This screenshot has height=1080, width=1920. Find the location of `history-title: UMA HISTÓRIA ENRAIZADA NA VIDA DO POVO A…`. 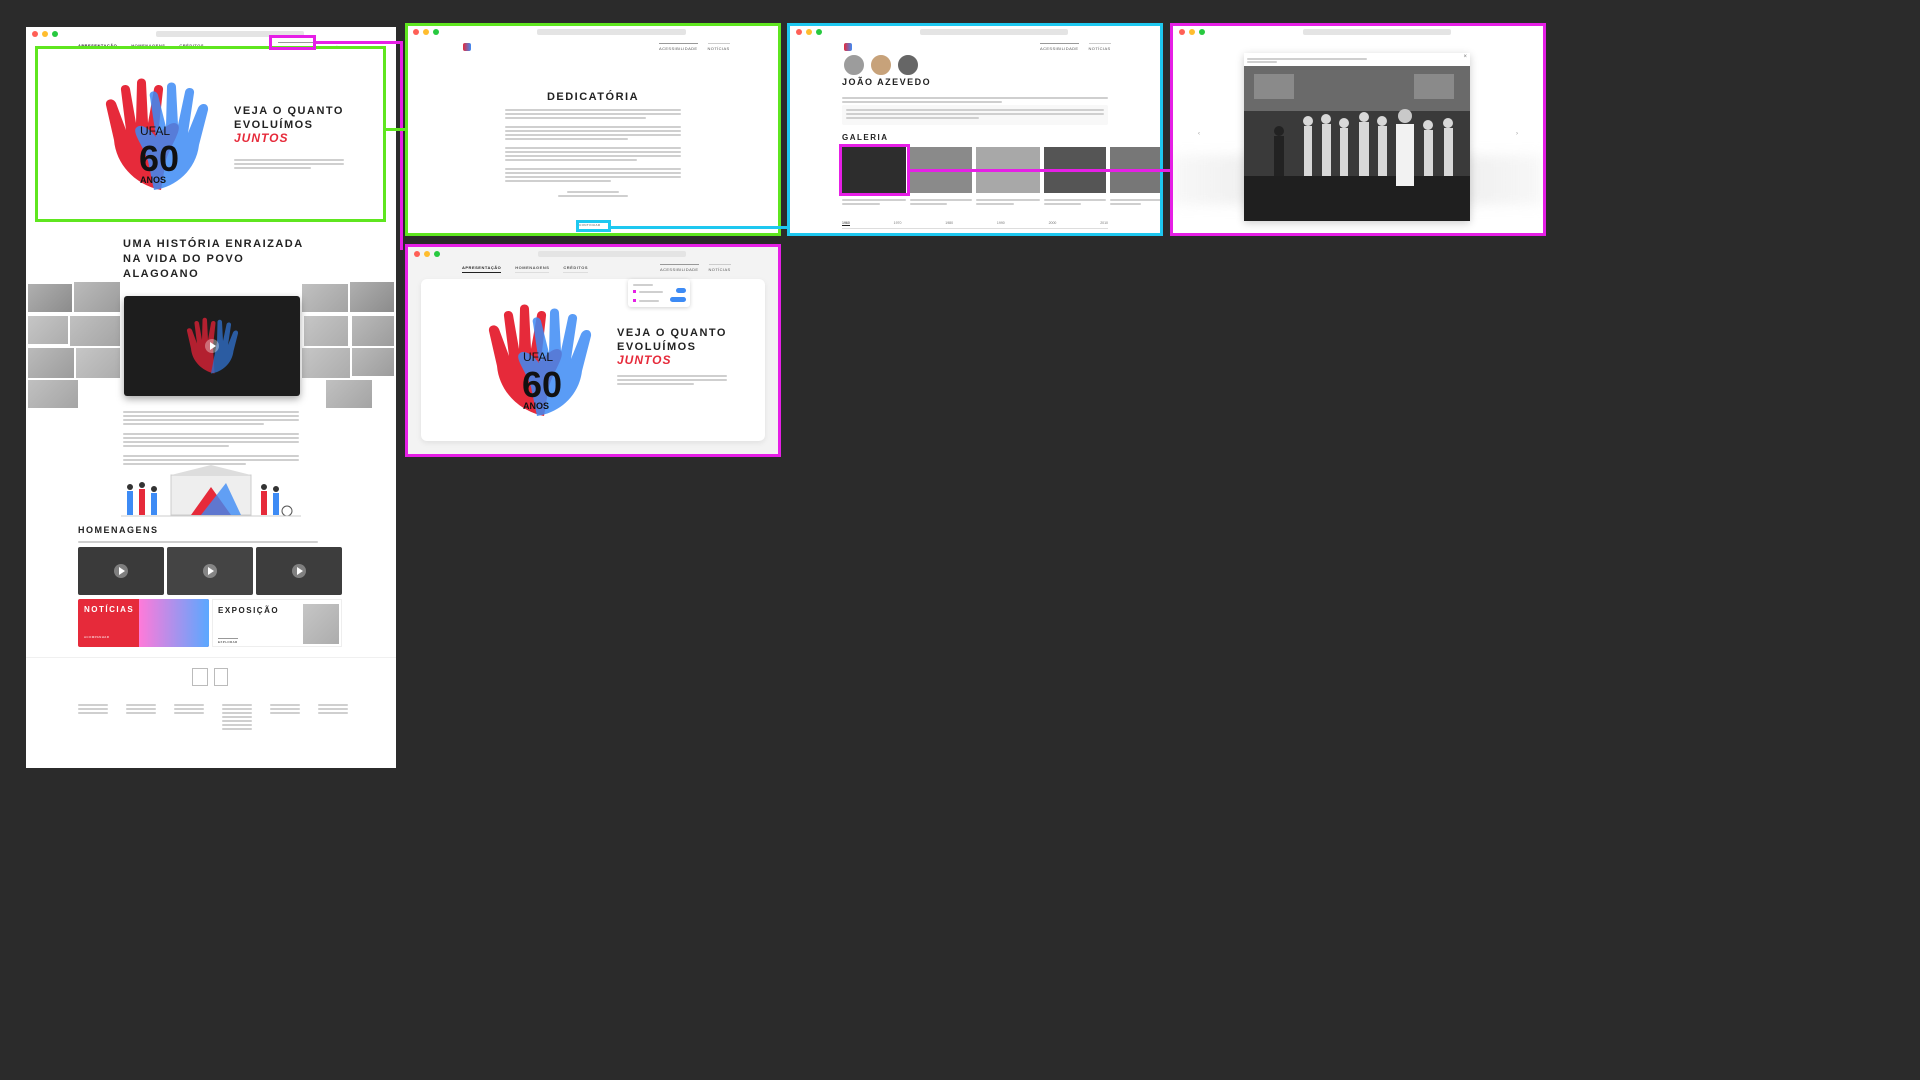

history-title: UMA HISTÓRIA ENRAIZADA NA VIDA DO POVO A… is located at coordinates (213, 259).